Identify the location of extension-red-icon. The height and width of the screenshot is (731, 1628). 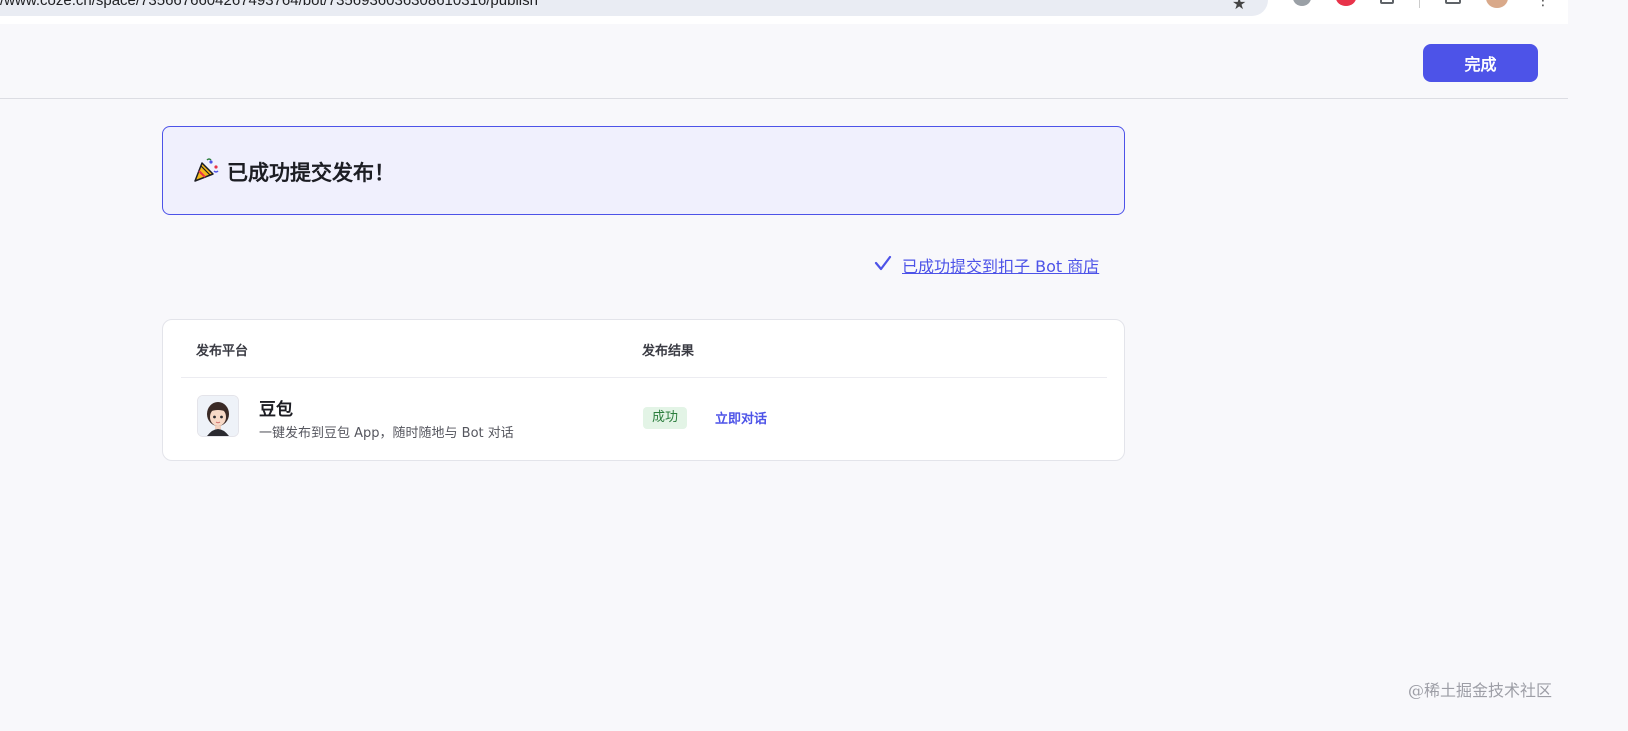
(1346, 3).